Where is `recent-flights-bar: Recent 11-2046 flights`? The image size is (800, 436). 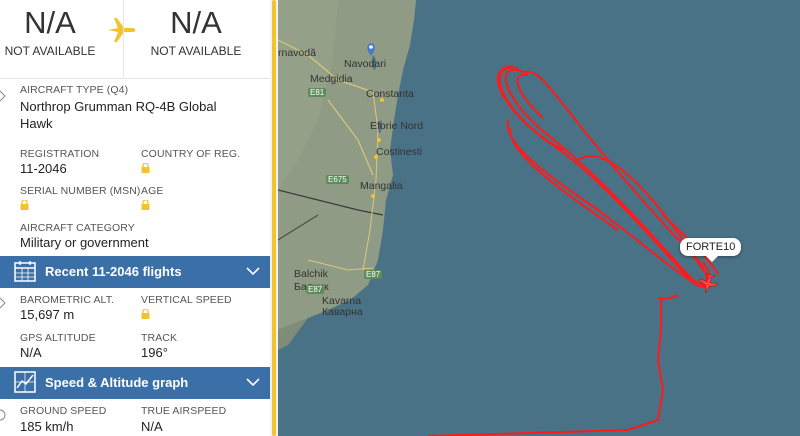 recent-flights-bar: Recent 11-2046 flights is located at coordinates (135, 272).